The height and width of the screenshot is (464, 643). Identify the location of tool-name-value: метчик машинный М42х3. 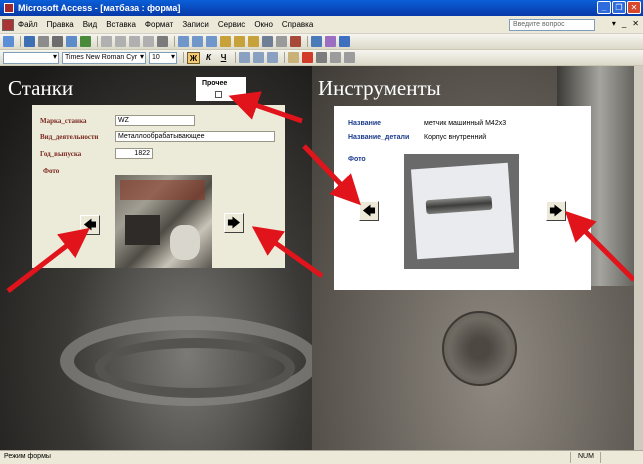
(465, 123).